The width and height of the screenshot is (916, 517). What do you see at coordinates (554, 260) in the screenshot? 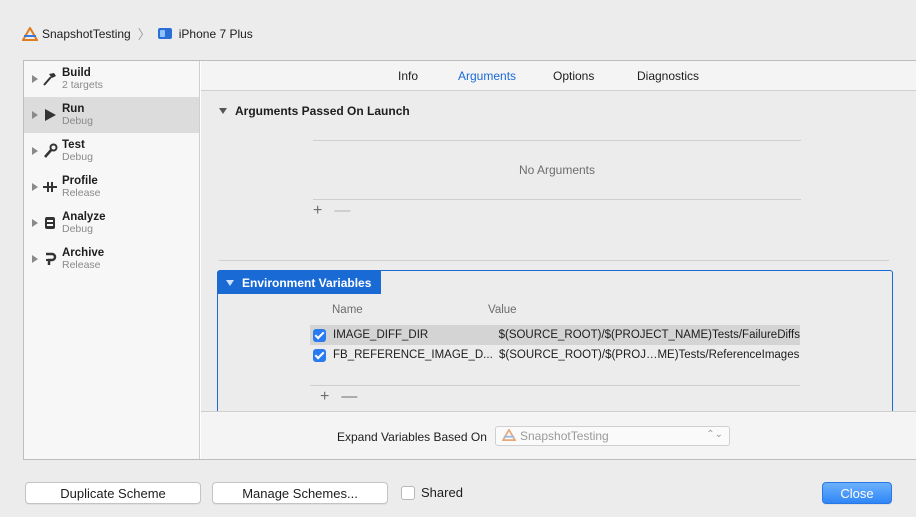
I see `section-divider` at bounding box center [554, 260].